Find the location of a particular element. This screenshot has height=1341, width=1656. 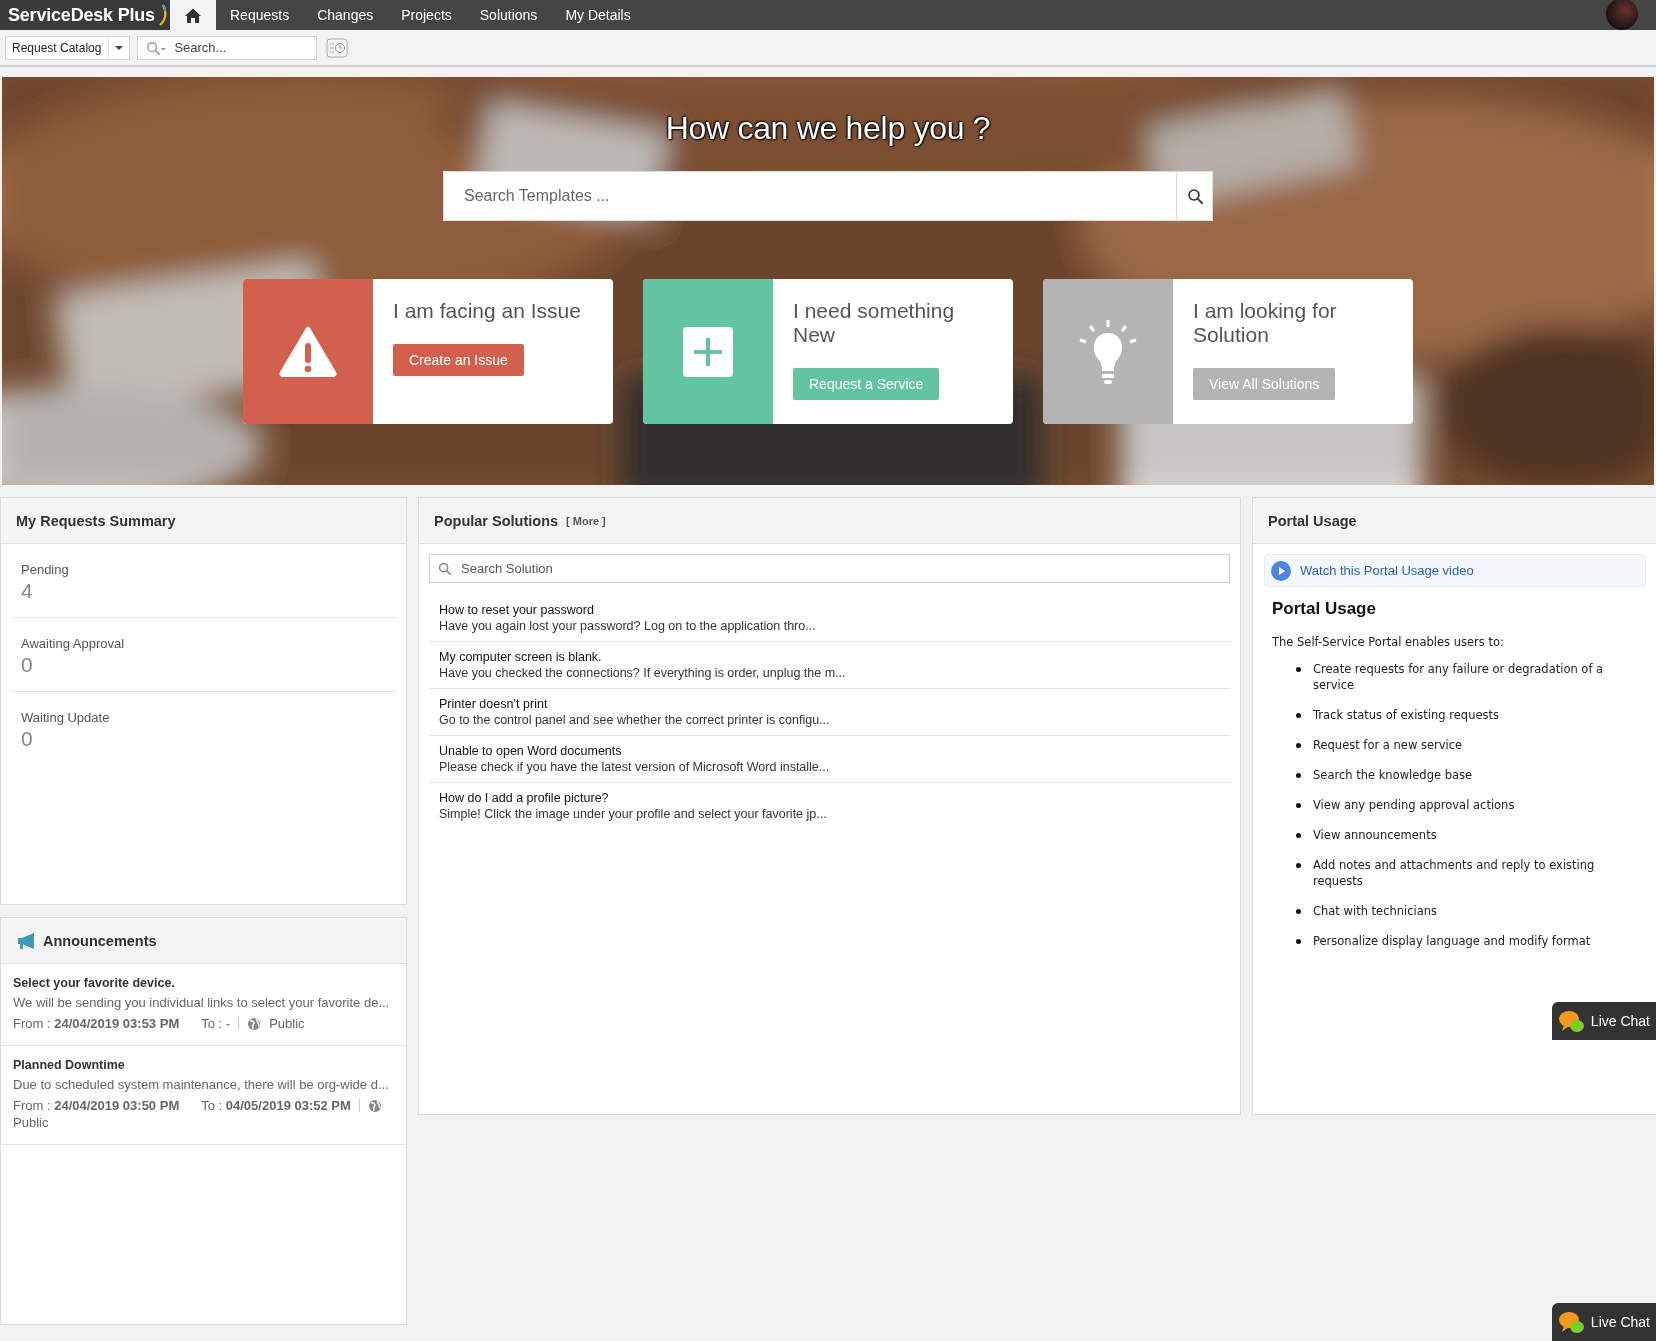

from-date: From : 24/04/2019 03:53 PM is located at coordinates (96, 1023).